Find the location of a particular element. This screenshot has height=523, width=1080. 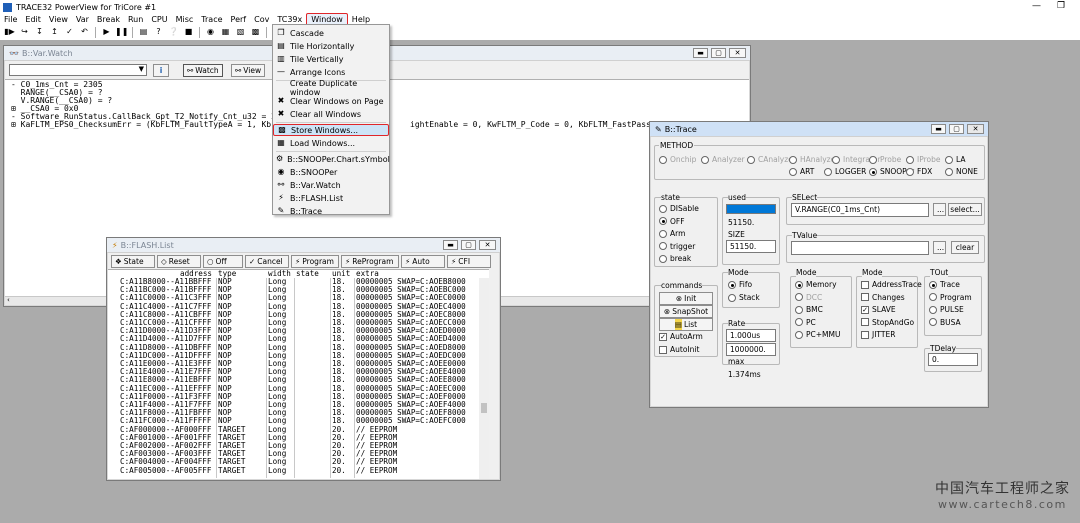

method-radio-hanalyzer: HAnalyzer is located at coordinates (813, 159).